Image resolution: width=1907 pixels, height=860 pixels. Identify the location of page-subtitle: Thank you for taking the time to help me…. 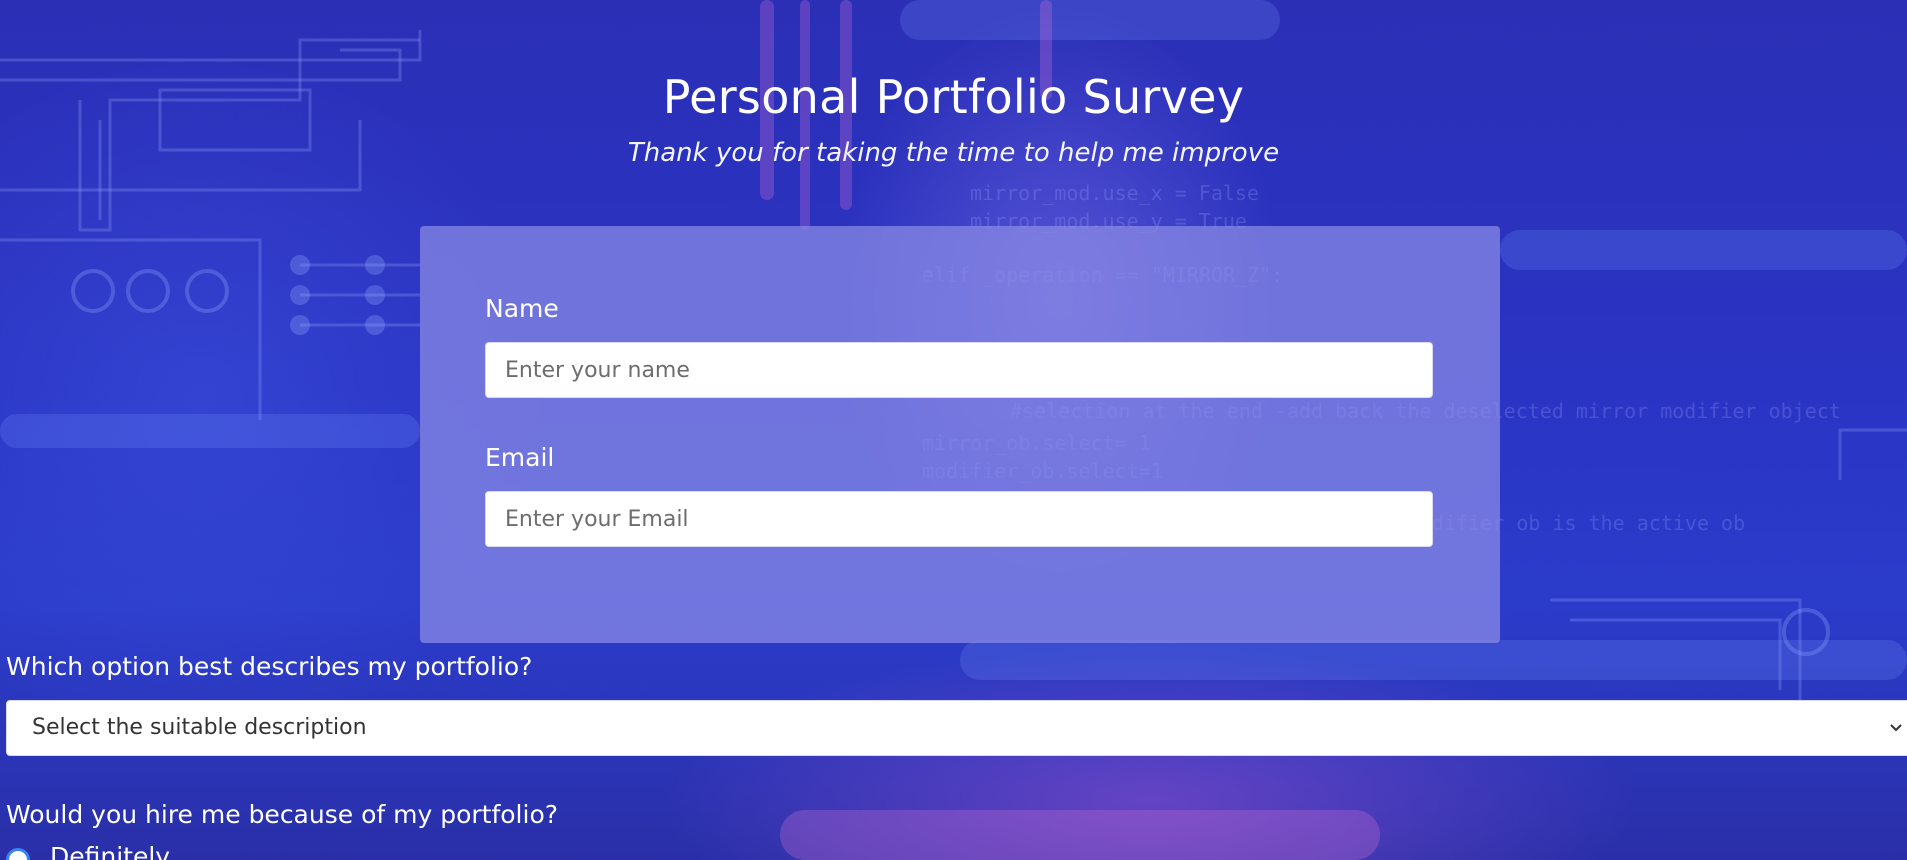
(953, 153).